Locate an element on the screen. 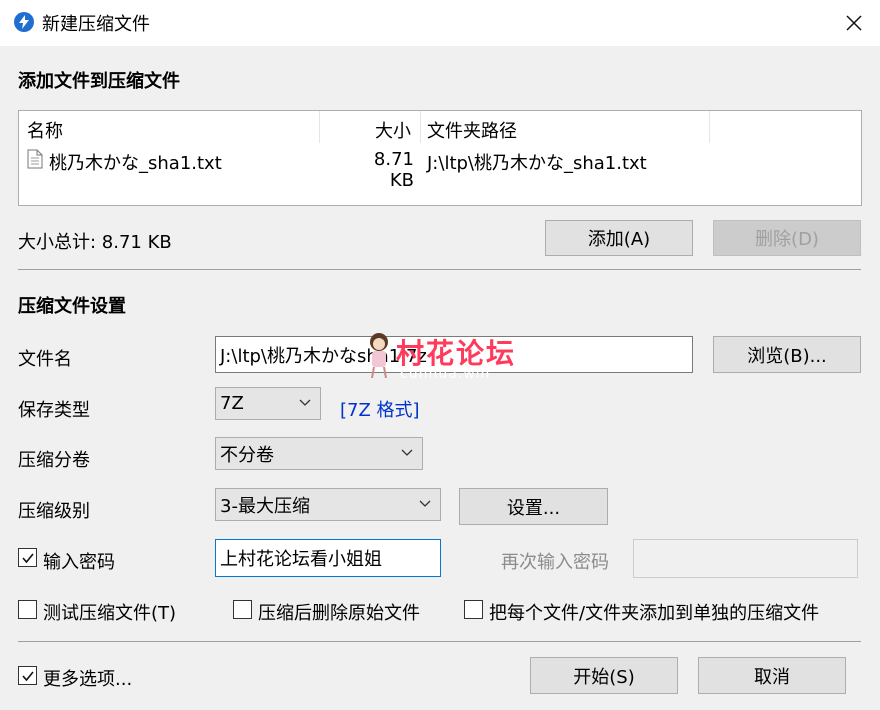  level-value: 3-最大压缩 is located at coordinates (265, 506).